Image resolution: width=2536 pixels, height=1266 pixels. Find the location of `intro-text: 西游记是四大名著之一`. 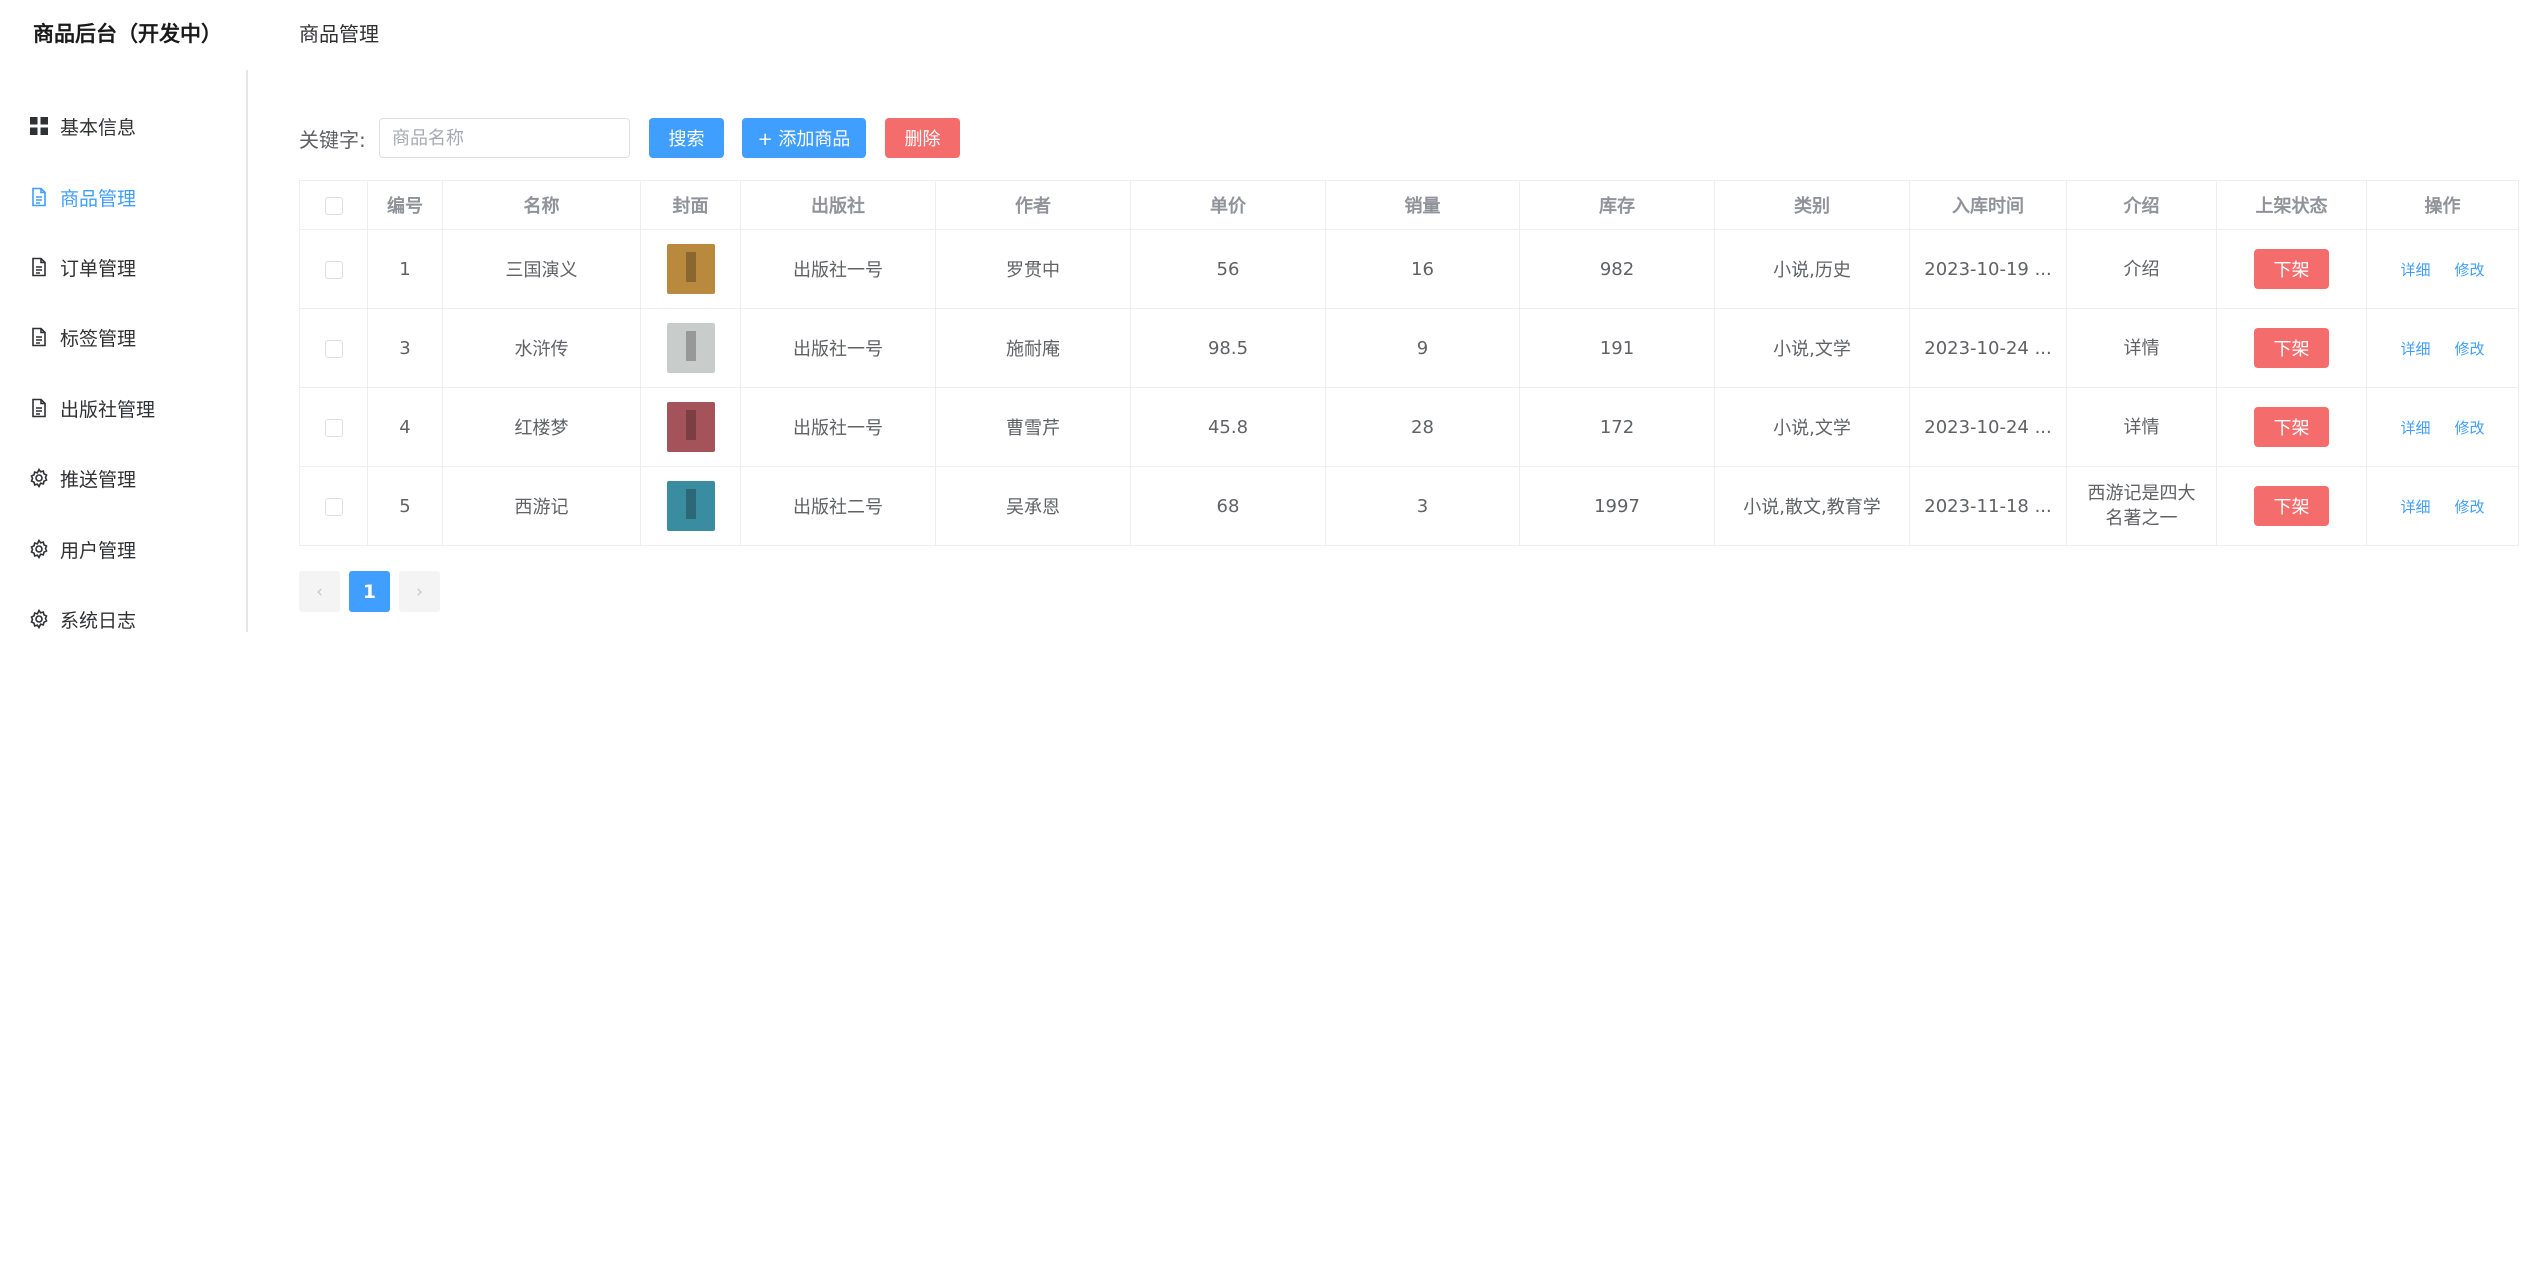

intro-text: 西游记是四大名著之一 is located at coordinates (2141, 506).